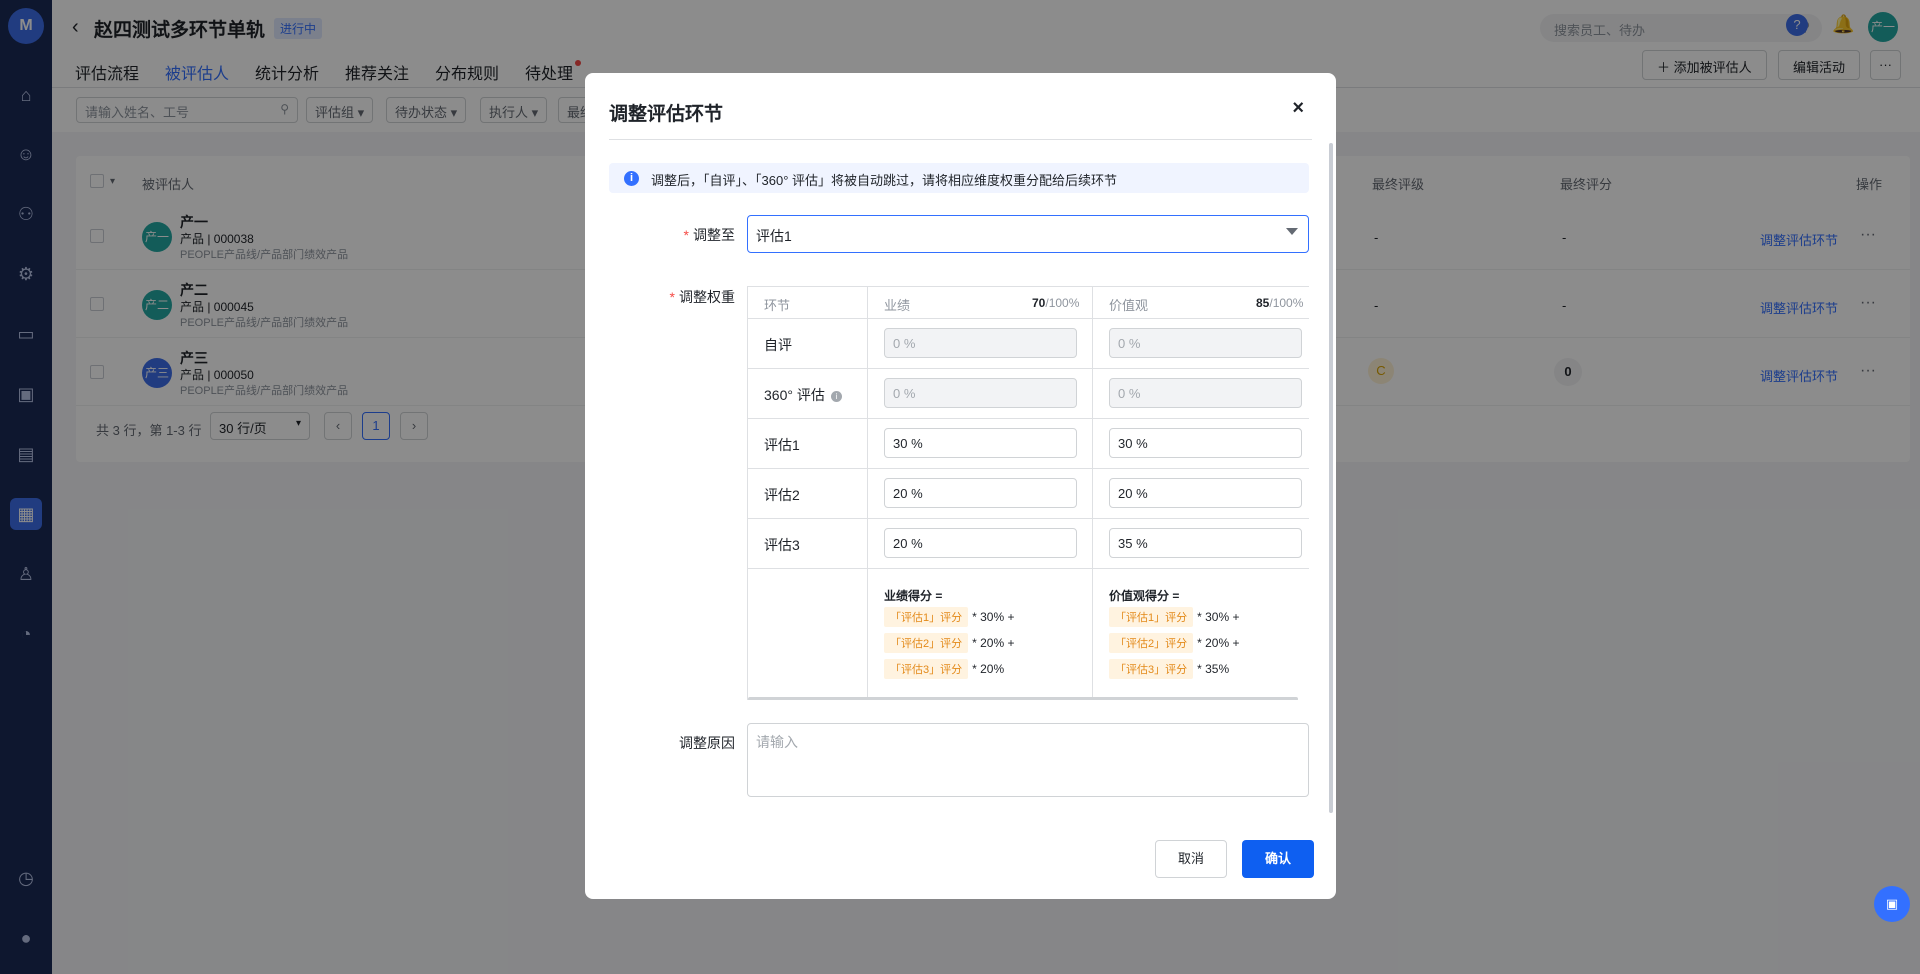 The image size is (1920, 974). What do you see at coordinates (1298, 108) in the screenshot?
I see `close-icon: ×` at bounding box center [1298, 108].